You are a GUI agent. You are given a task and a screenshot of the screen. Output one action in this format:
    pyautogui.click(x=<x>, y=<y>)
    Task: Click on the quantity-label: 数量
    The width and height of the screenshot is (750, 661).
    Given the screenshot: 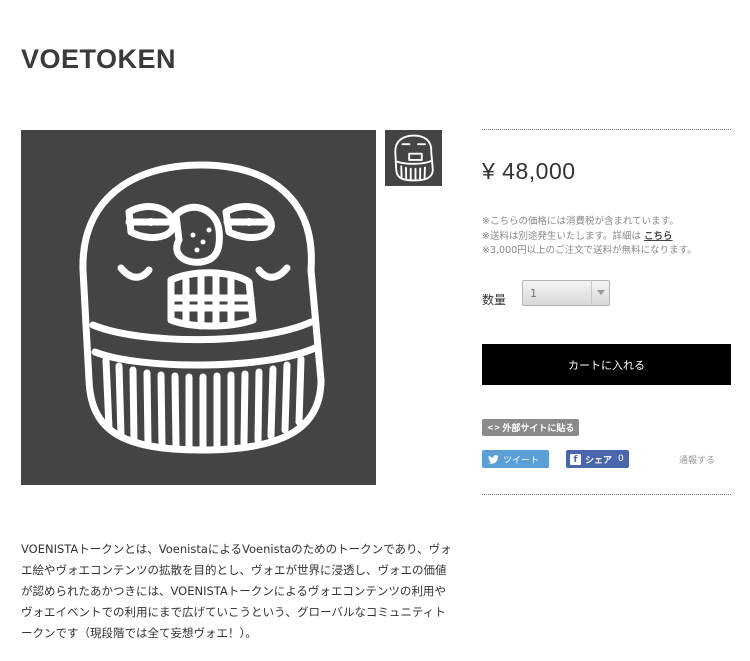 What is the action you would take?
    pyautogui.click(x=494, y=300)
    